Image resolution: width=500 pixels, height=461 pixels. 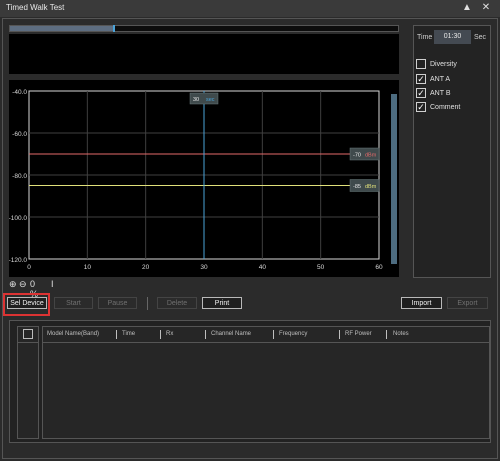 I want to click on import-button: Import, so click(x=421, y=303).